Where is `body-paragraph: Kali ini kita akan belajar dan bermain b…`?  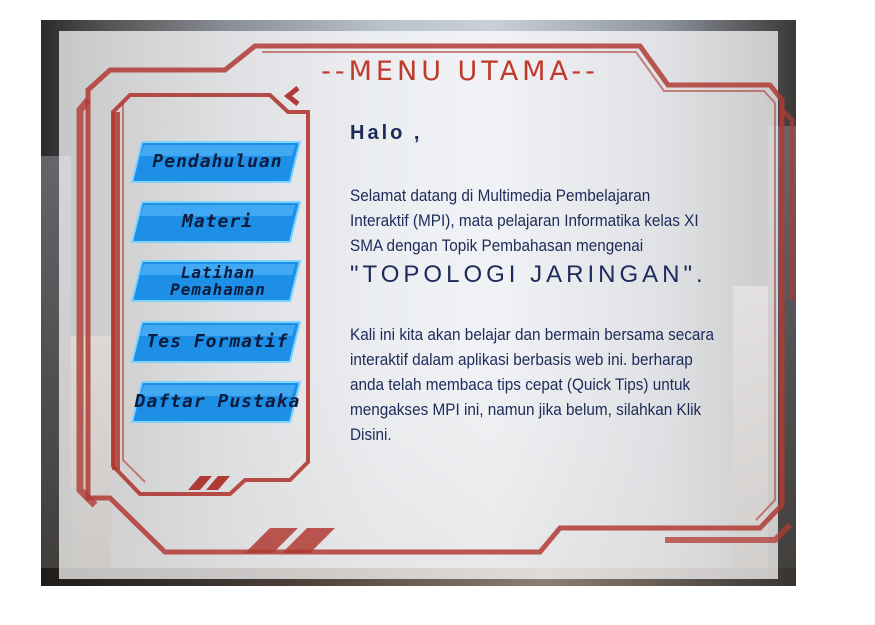
body-paragraph: Kali ini kita akan belajar dan bermain b… is located at coordinates (532, 384).